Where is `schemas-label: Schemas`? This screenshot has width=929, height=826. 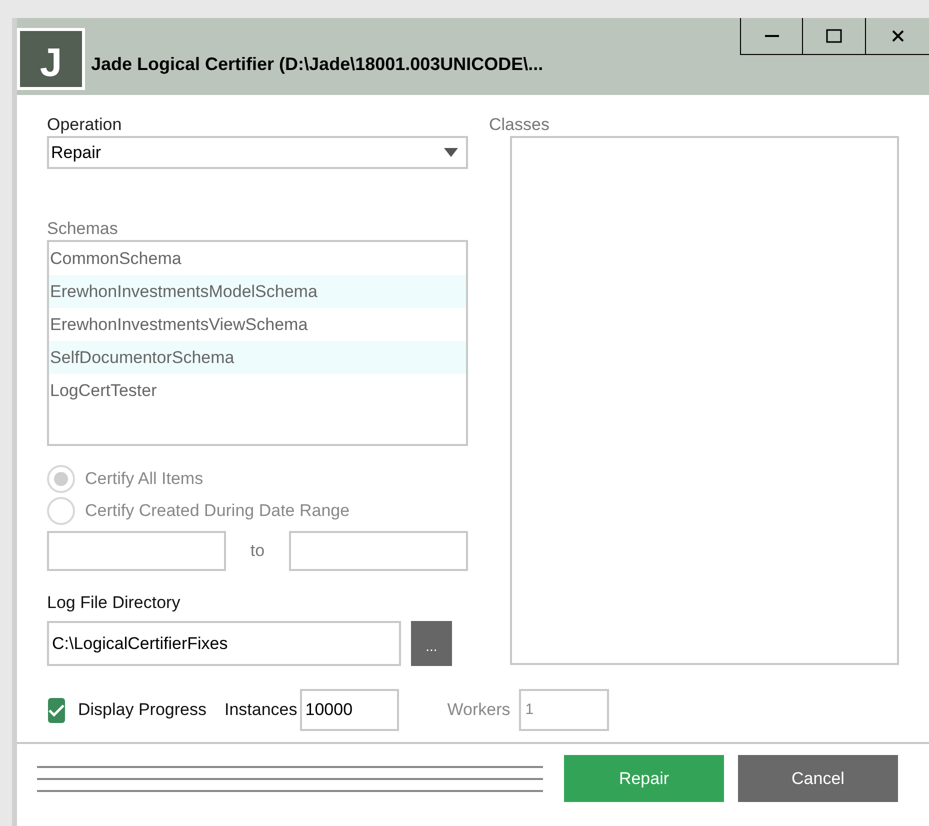 schemas-label: Schemas is located at coordinates (83, 229).